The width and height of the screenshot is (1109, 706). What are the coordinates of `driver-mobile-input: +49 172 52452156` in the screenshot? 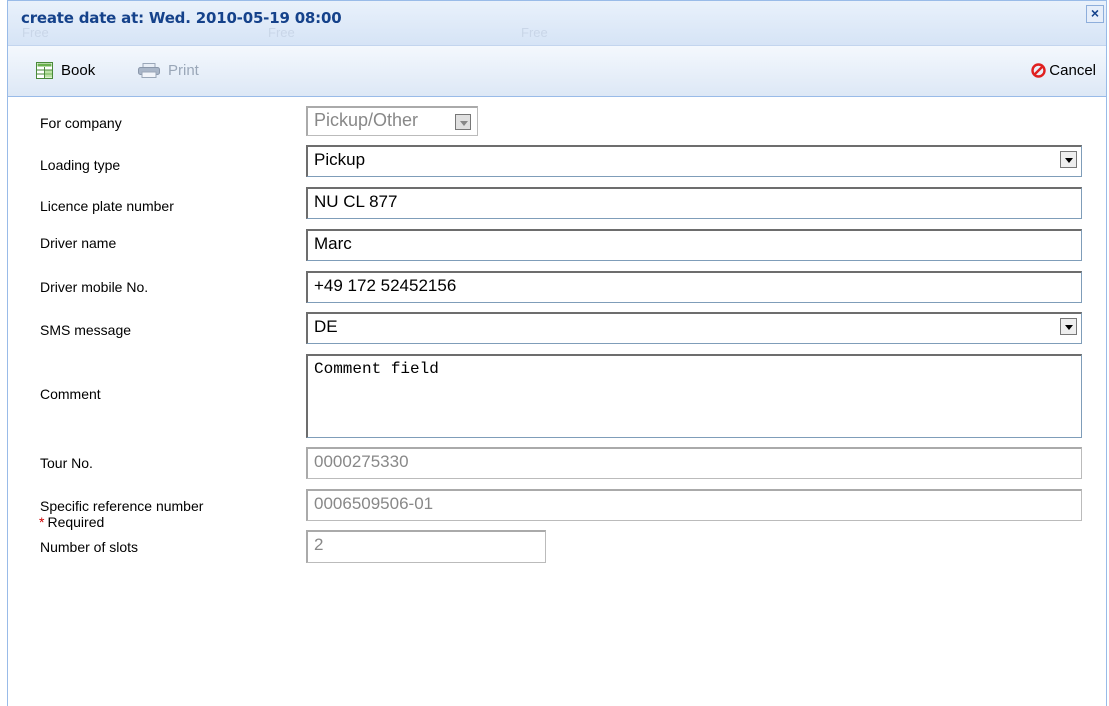 It's located at (694, 287).